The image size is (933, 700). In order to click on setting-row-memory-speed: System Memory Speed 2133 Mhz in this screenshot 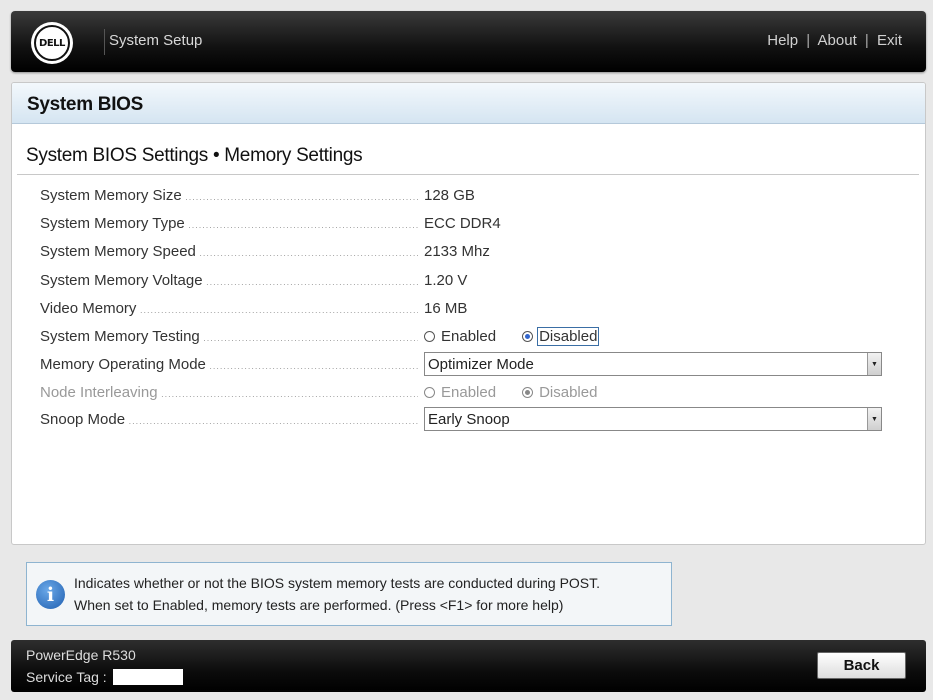, I will do `click(470, 252)`.